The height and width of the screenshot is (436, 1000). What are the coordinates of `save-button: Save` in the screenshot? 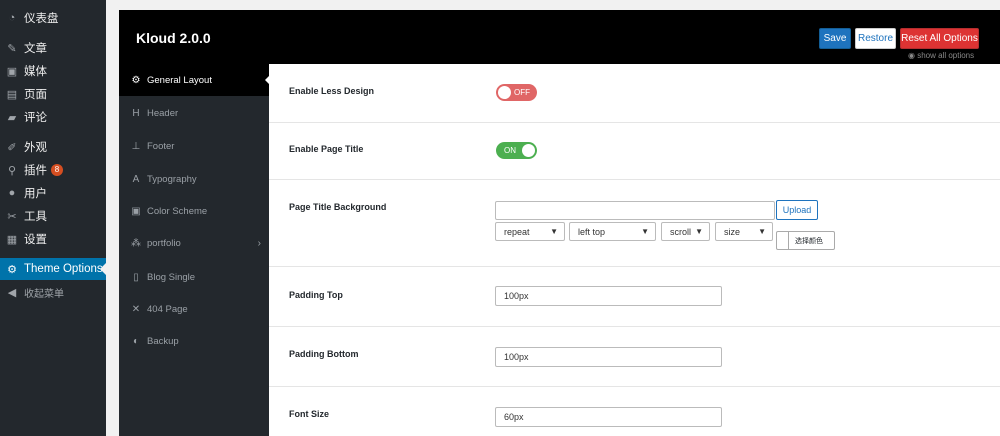 It's located at (835, 38).